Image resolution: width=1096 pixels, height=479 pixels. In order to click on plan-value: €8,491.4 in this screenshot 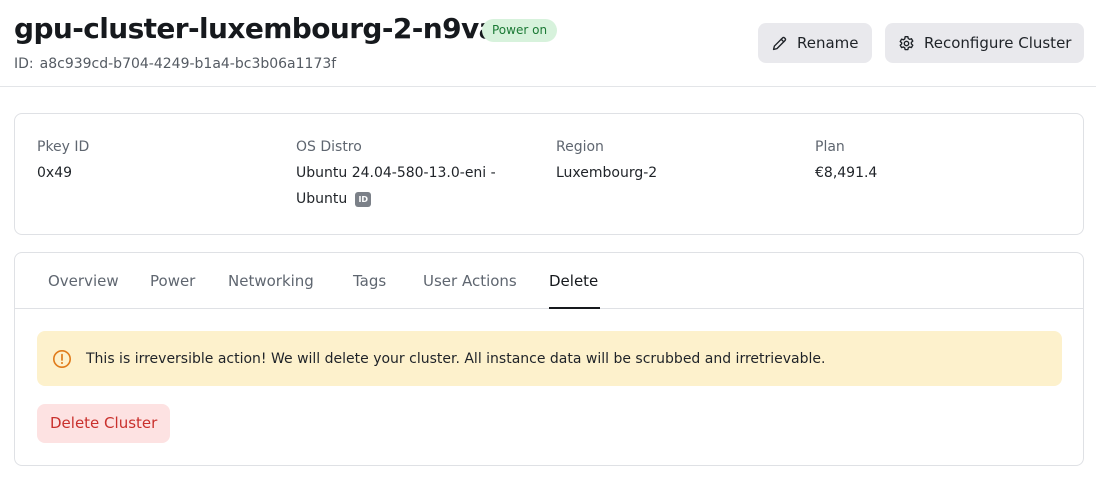, I will do `click(846, 173)`.